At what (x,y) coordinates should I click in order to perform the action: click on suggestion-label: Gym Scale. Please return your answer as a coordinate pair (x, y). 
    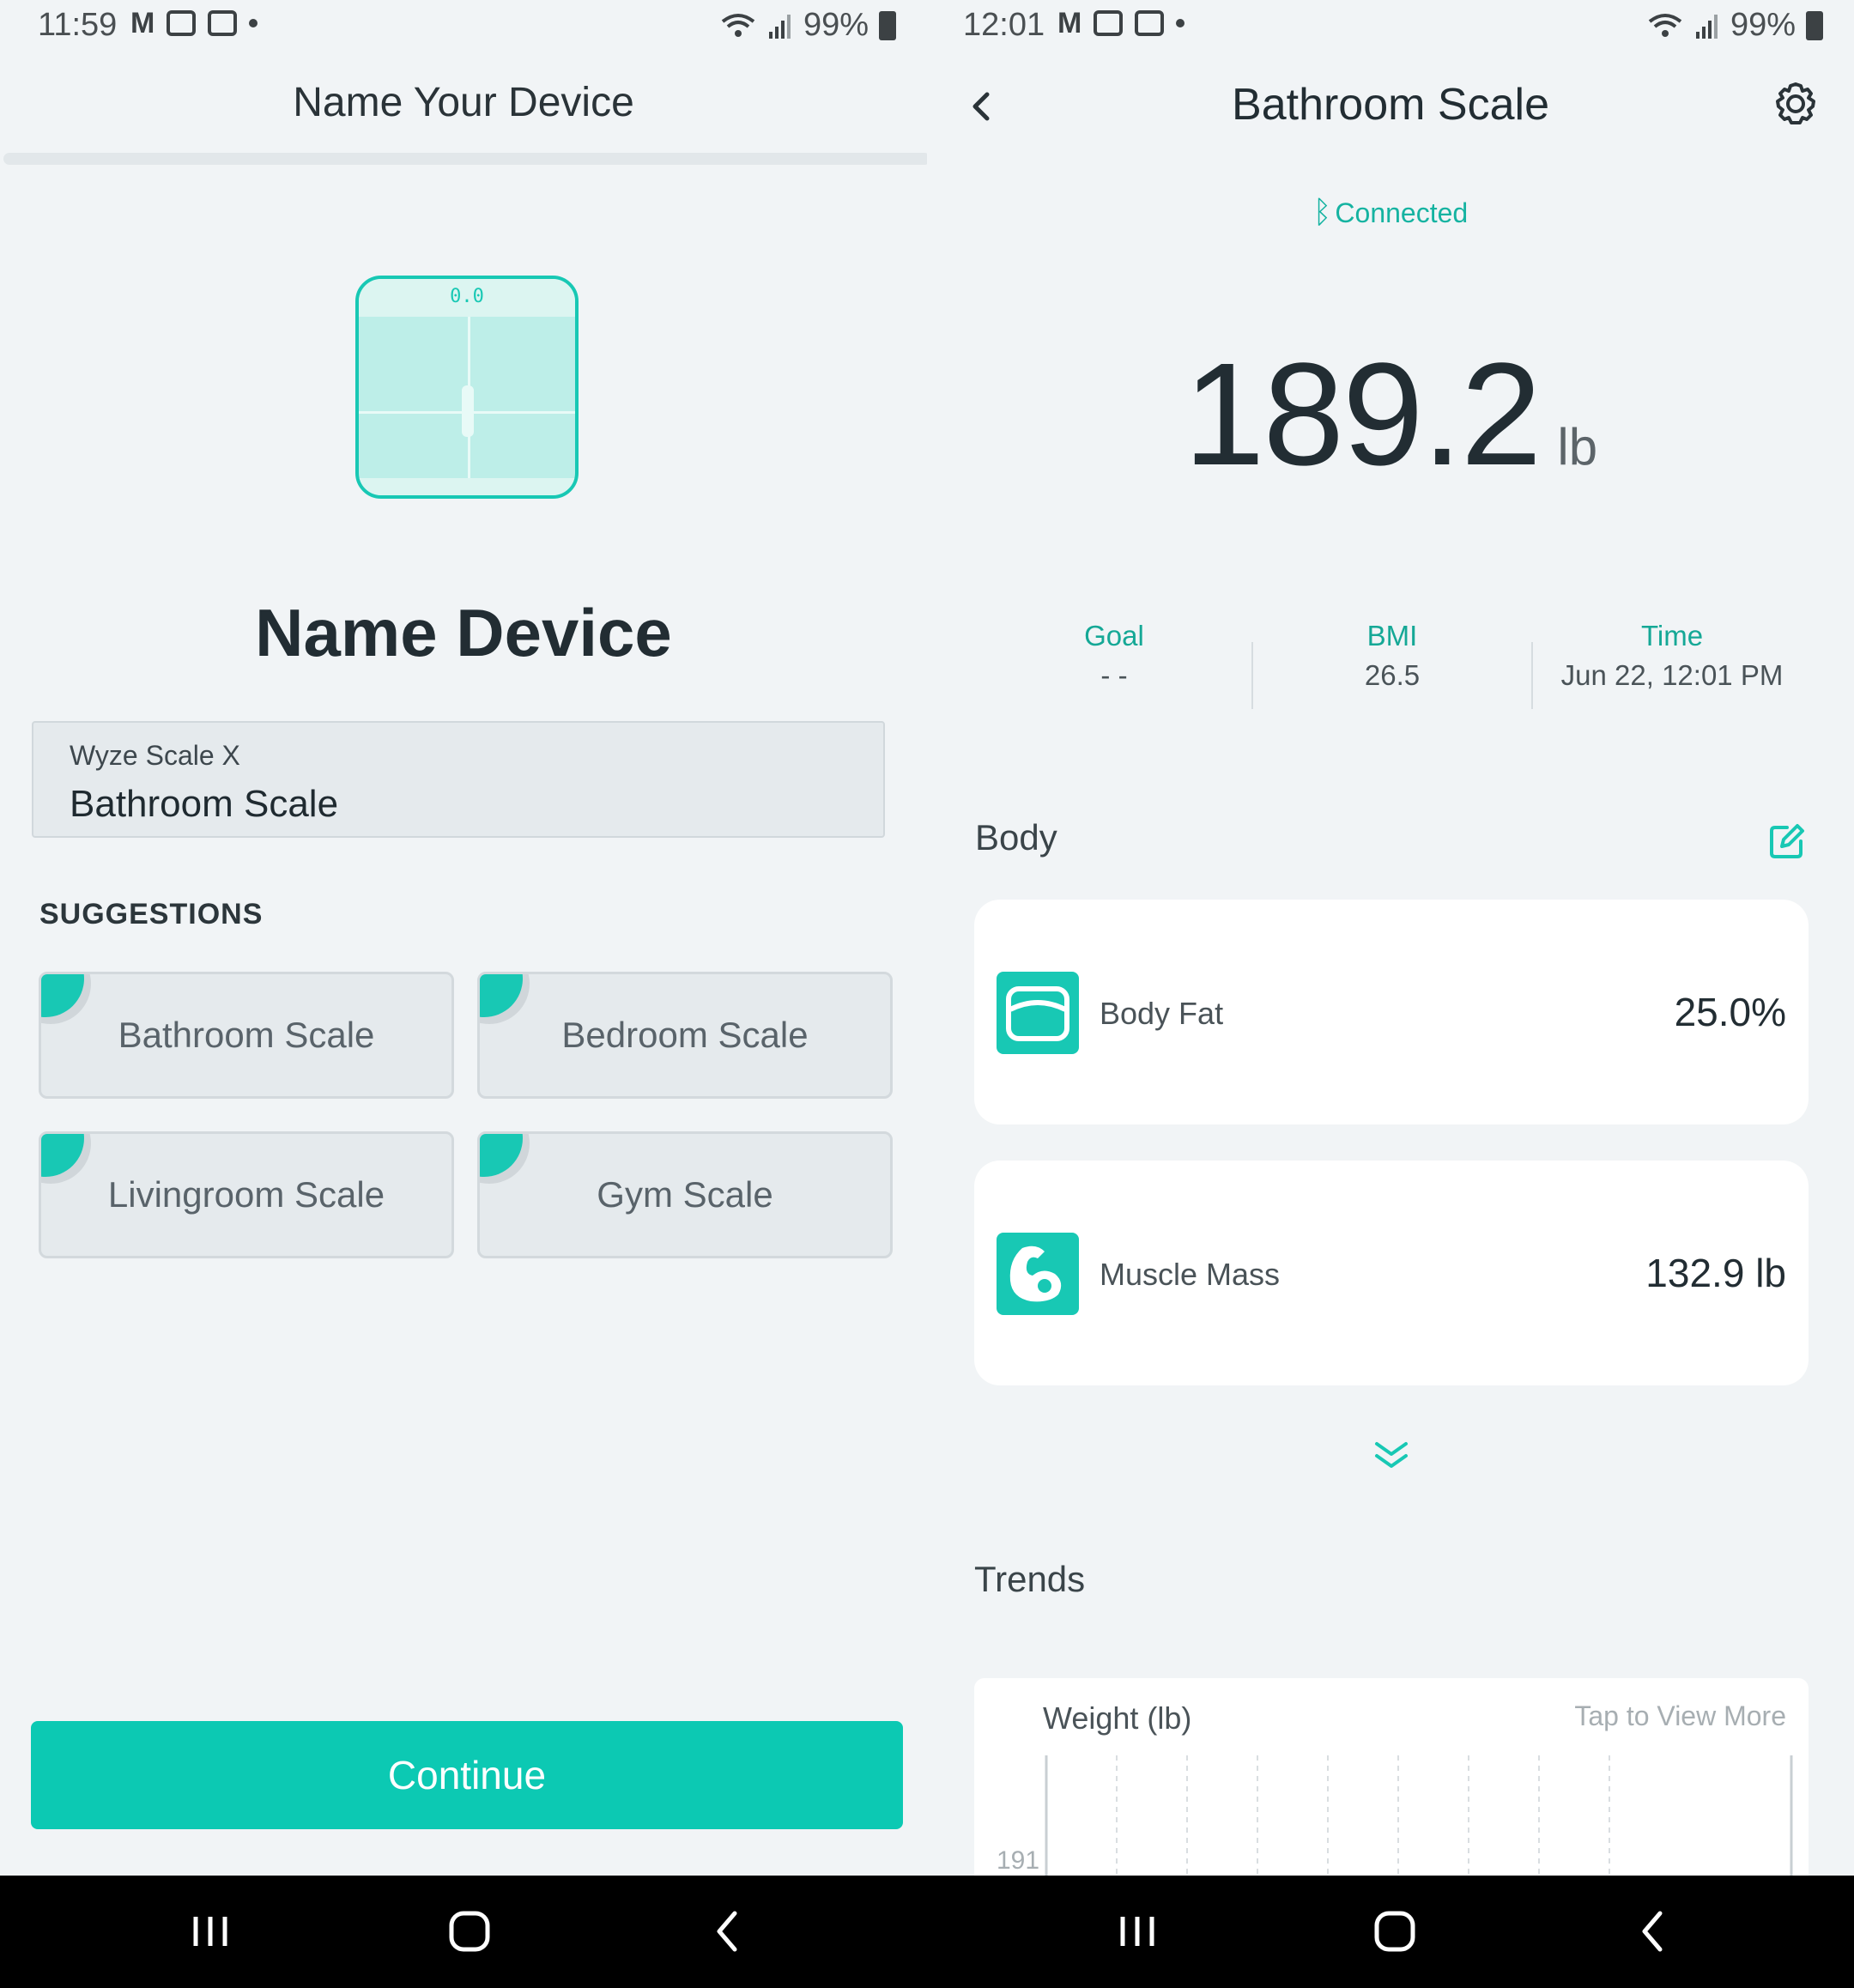
    Looking at the image, I should click on (685, 1194).